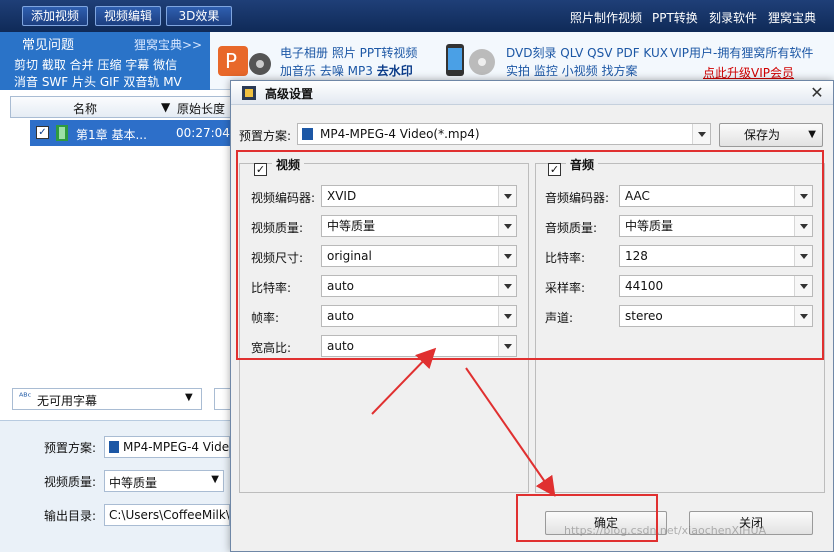  I want to click on watermark: https://blog.csdn.net/xiaochenXIHUA, so click(665, 530).